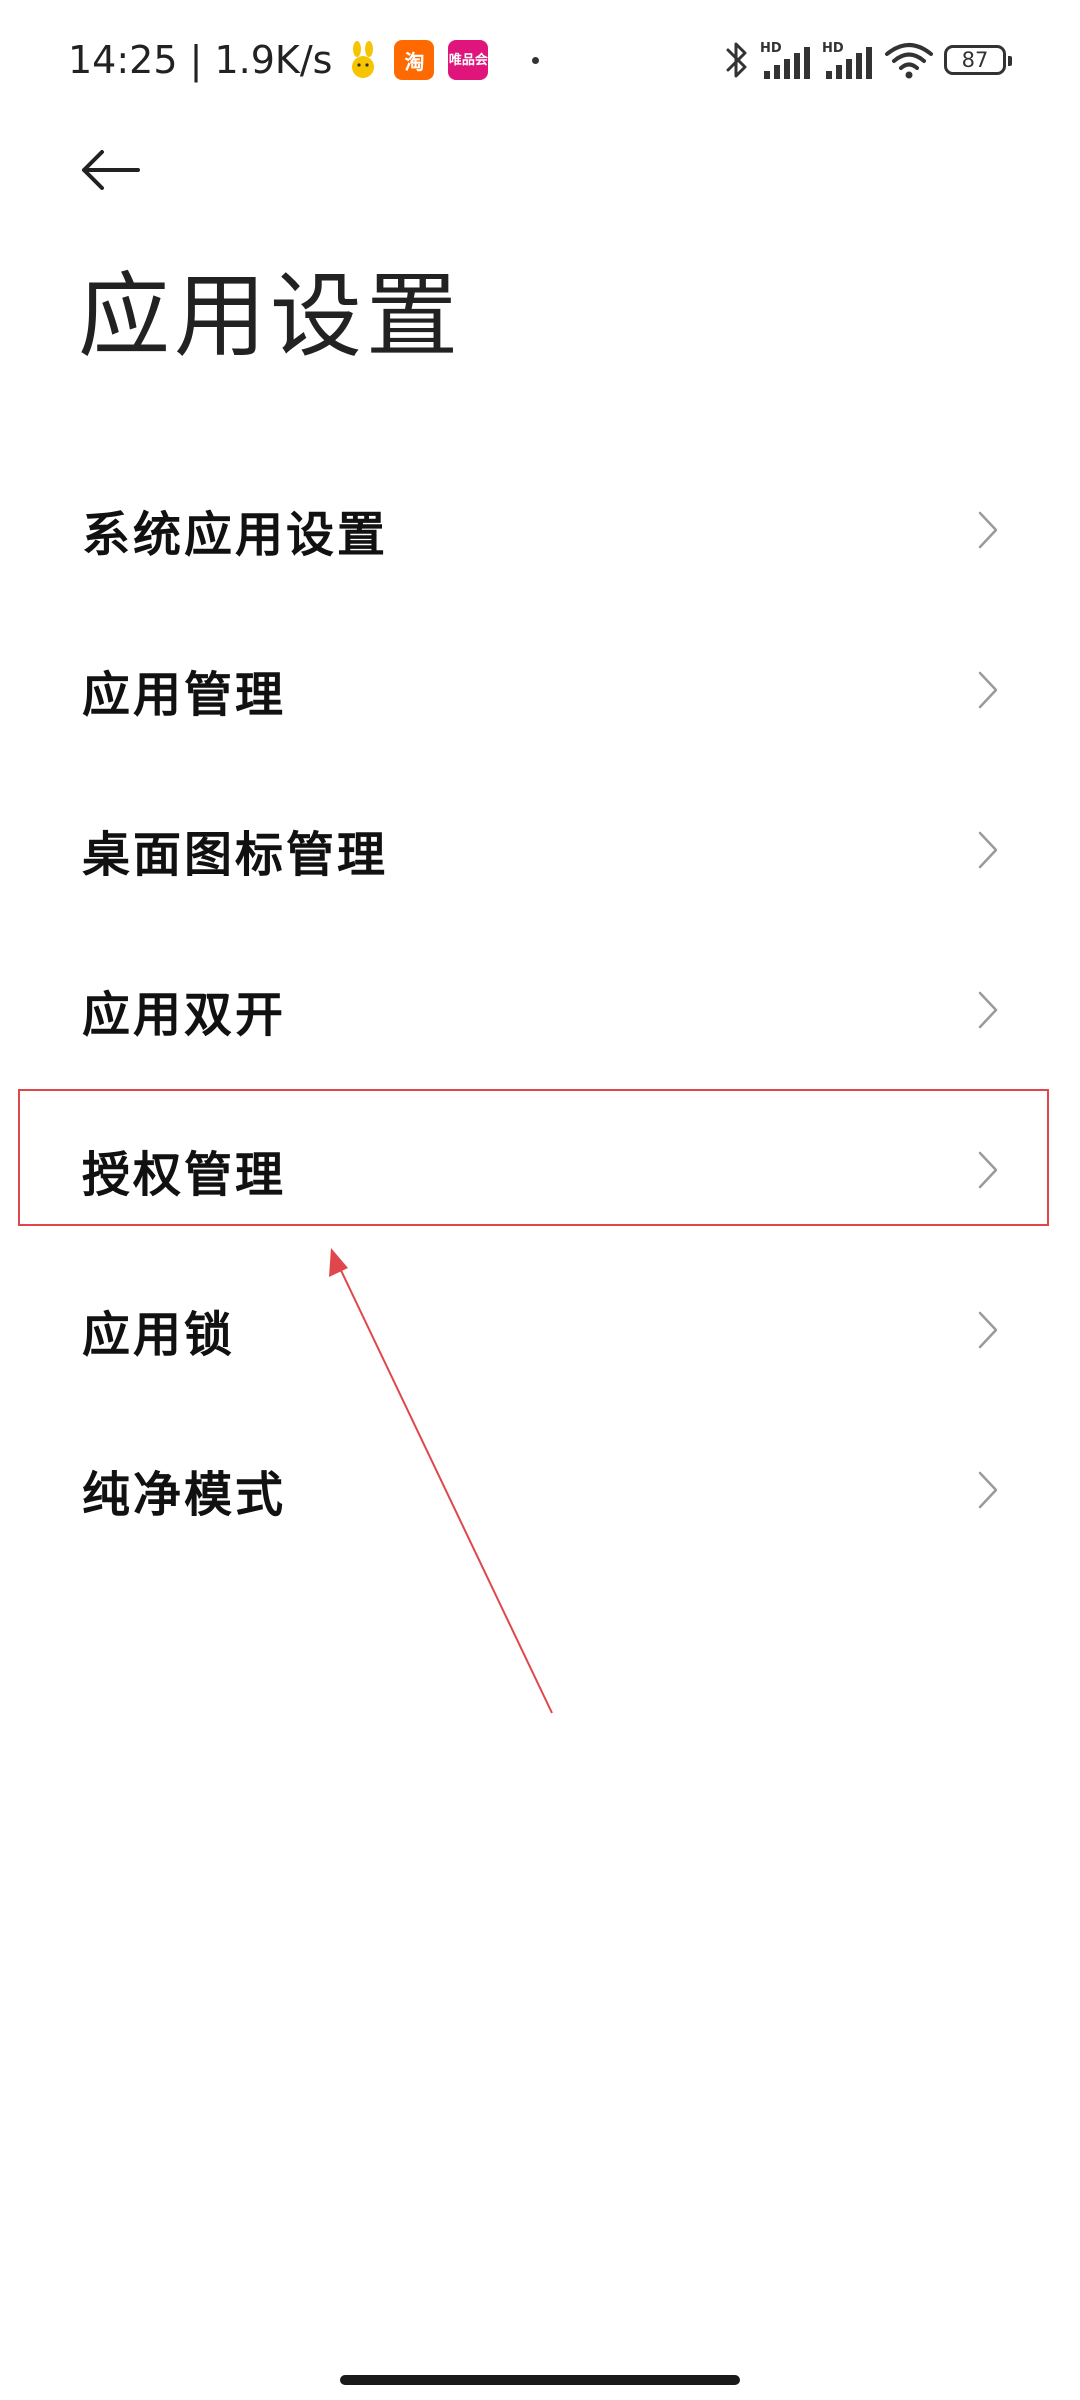 The image size is (1080, 2400). Describe the element at coordinates (414, 60) in the screenshot. I see `taobao-icon: 淘` at that location.